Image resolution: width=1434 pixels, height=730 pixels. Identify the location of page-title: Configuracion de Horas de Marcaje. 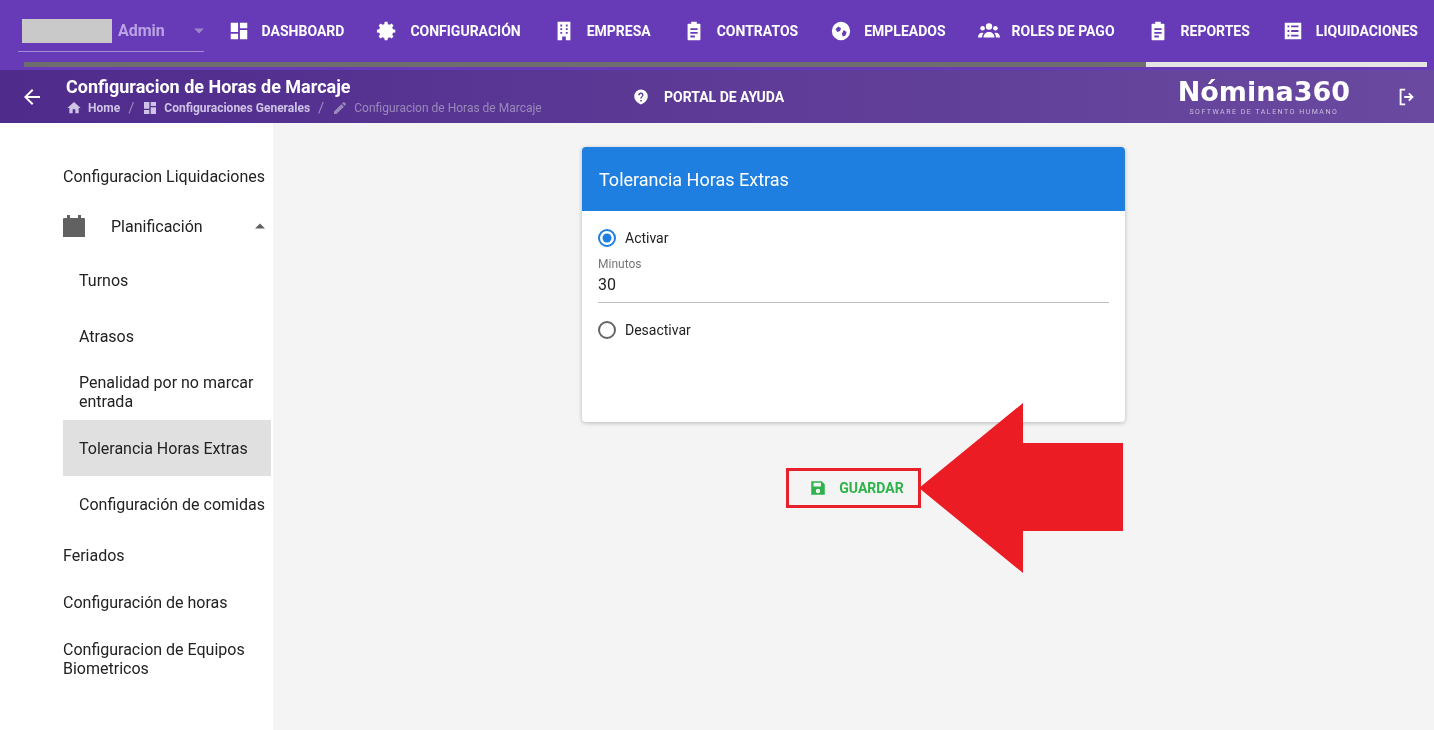
(209, 86).